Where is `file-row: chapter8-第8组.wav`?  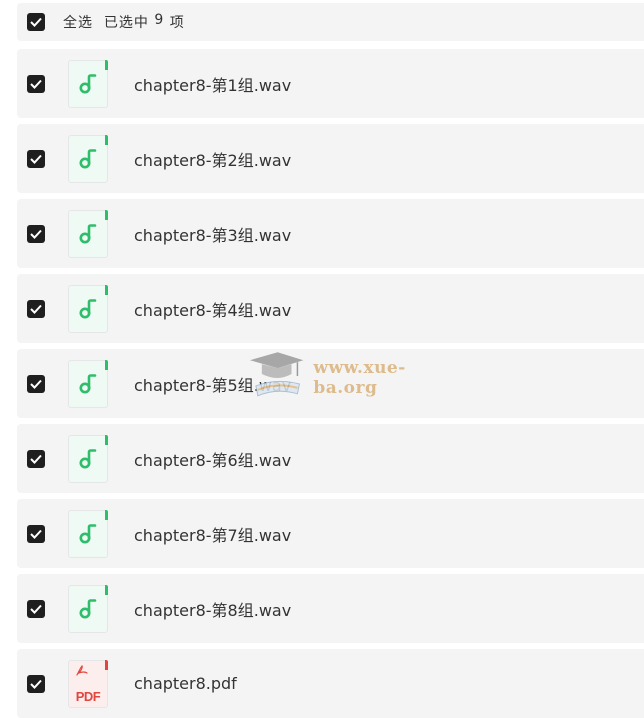 file-row: chapter8-第8组.wav is located at coordinates (330, 608).